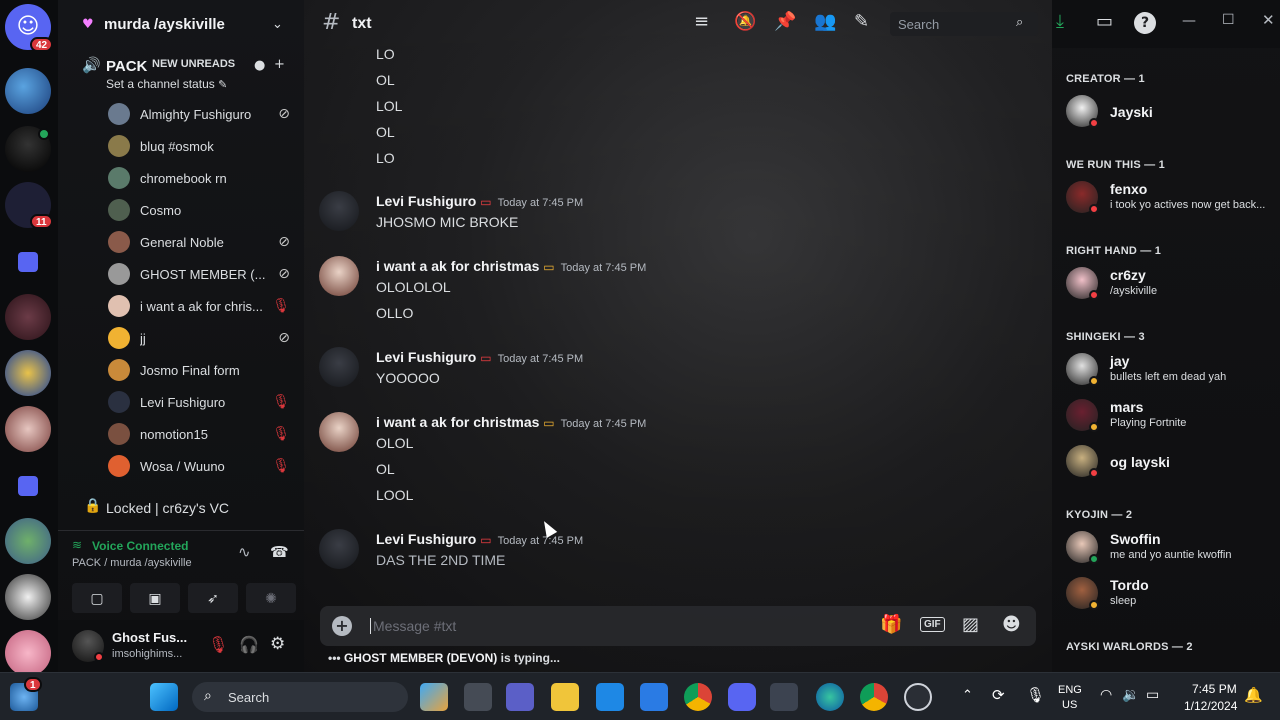 The height and width of the screenshot is (720, 1280). Describe the element at coordinates (259, 65) in the screenshot. I see `chat-bubble-icon: ●` at that location.